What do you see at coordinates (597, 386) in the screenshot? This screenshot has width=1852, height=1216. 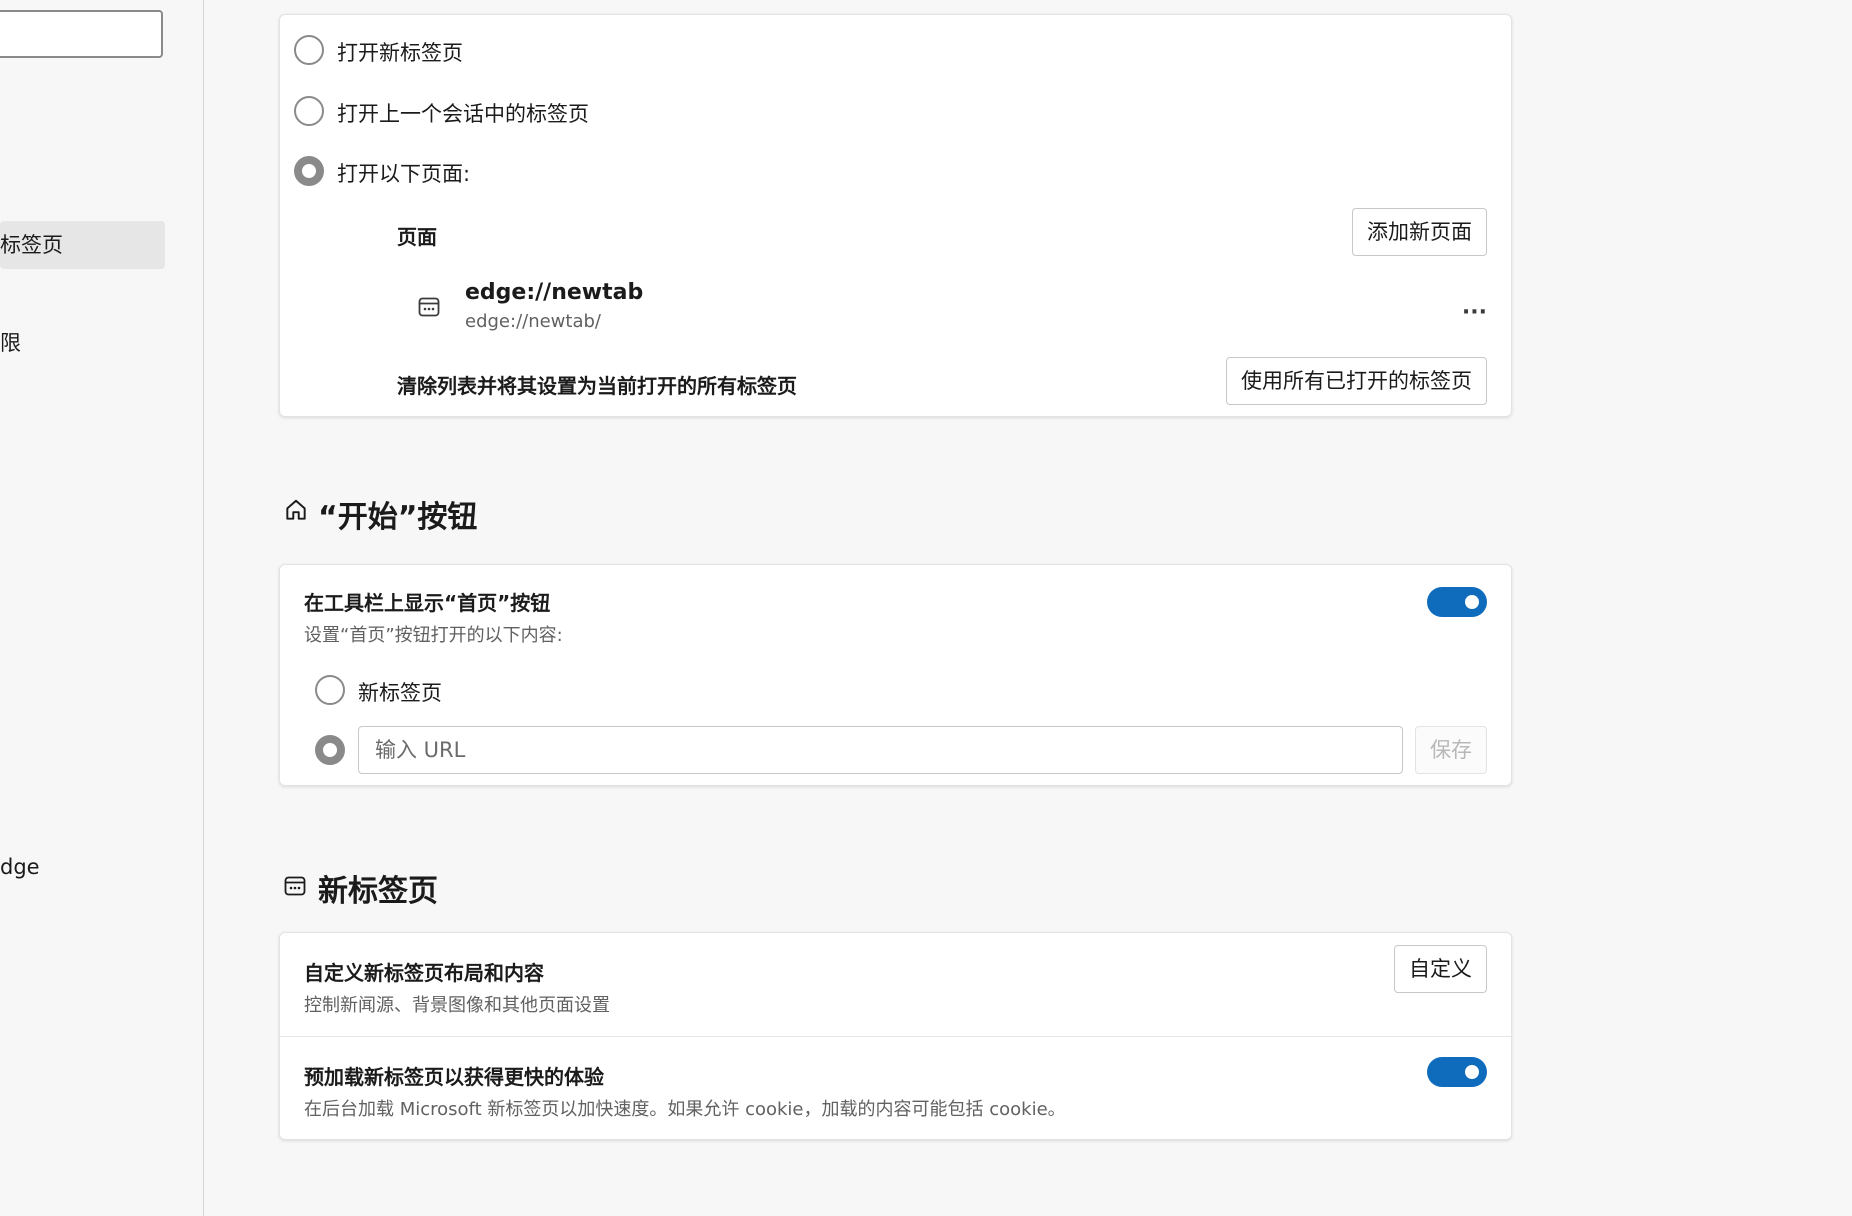 I see `clear-list-label: 清除列表并将其设置为当前打开的所有标签页` at bounding box center [597, 386].